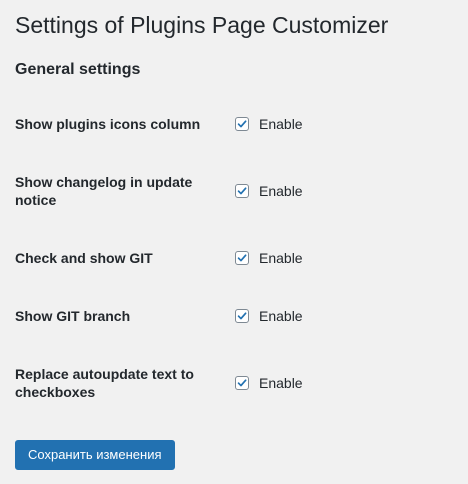  Describe the element at coordinates (78, 69) in the screenshot. I see `section-title: General settings` at that location.